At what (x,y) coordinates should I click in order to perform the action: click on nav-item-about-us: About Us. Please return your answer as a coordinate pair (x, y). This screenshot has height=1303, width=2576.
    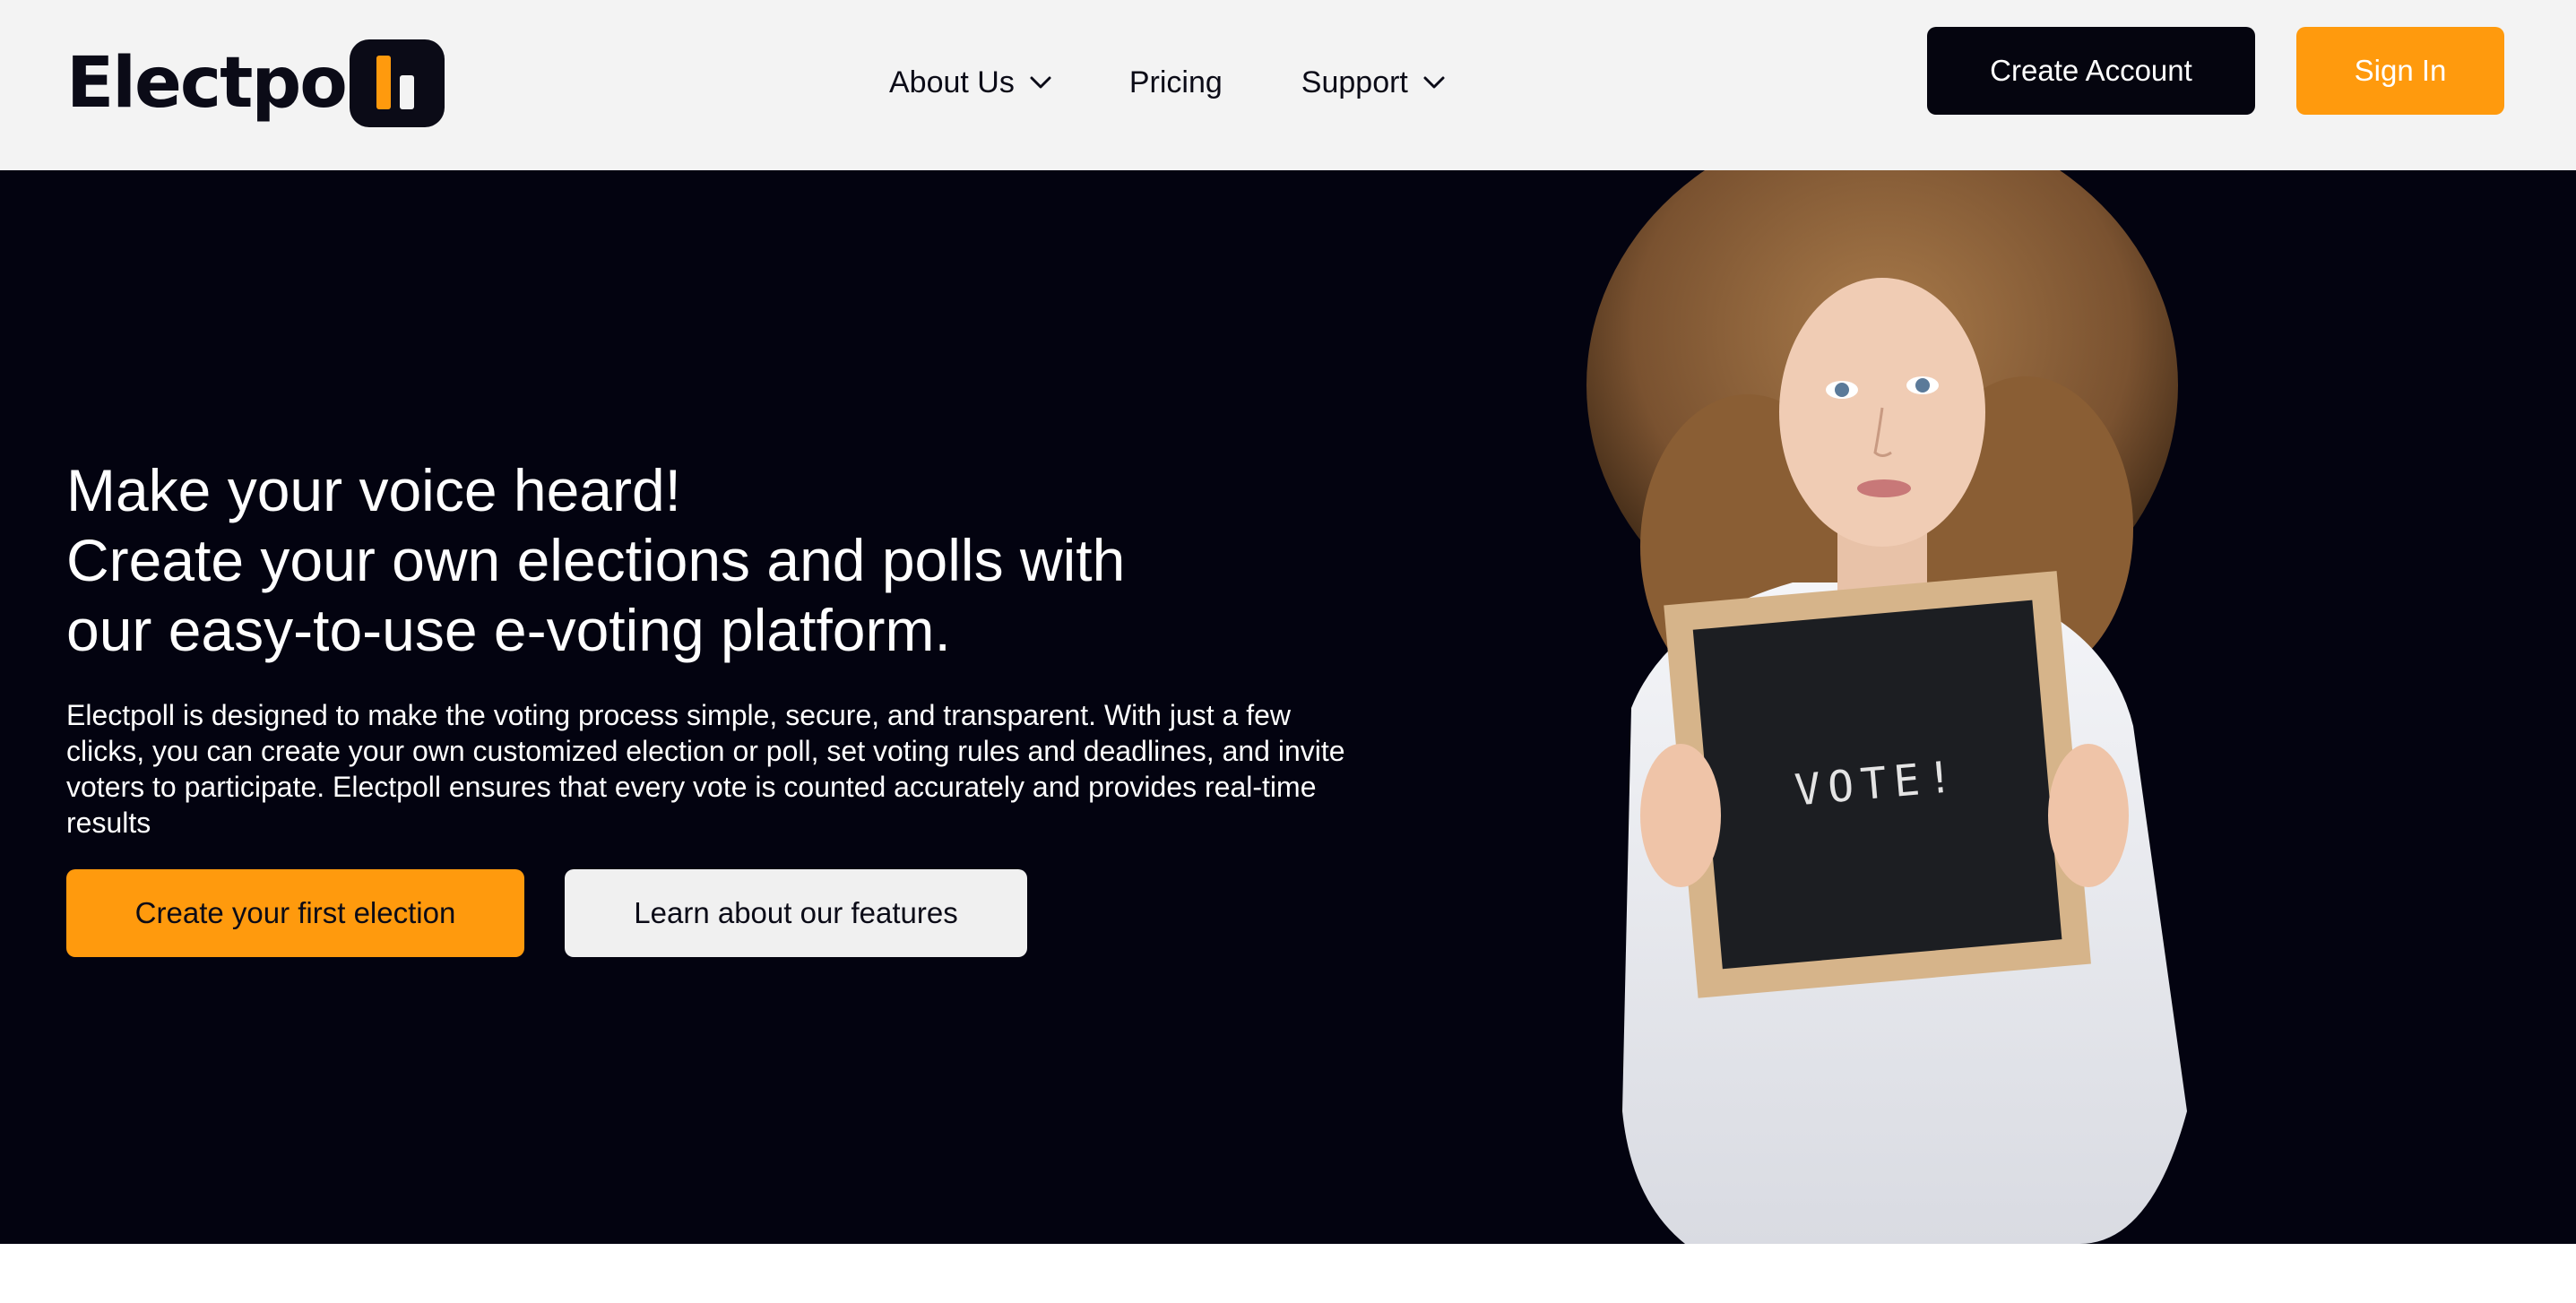
    Looking at the image, I should click on (971, 82).